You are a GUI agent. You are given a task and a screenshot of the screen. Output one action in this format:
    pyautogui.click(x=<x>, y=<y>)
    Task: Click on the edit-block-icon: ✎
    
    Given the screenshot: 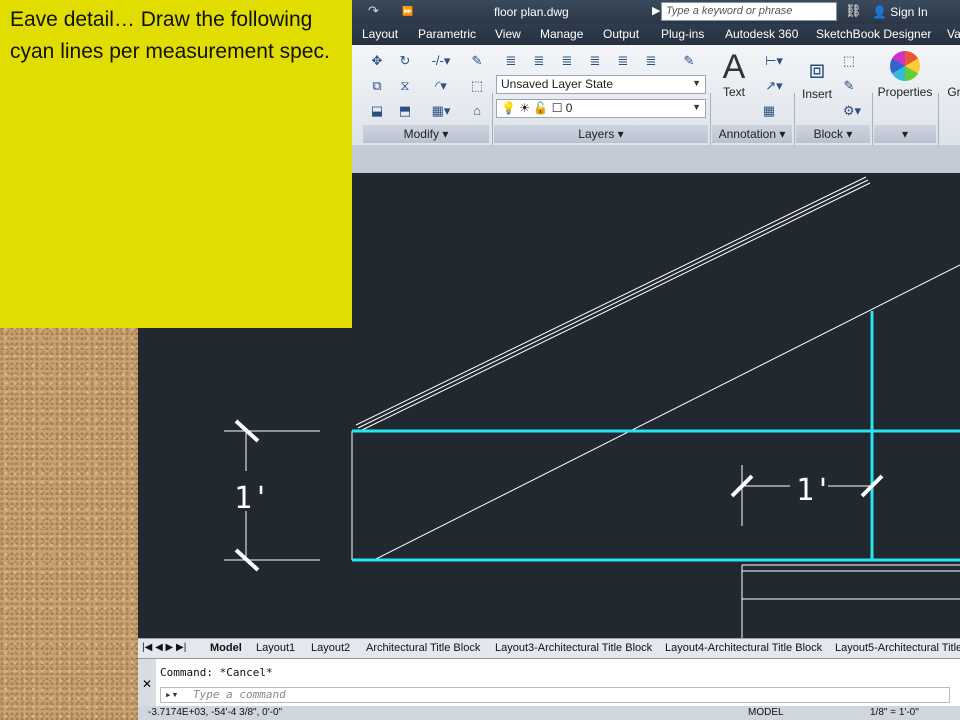 What is the action you would take?
    pyautogui.click(x=849, y=86)
    